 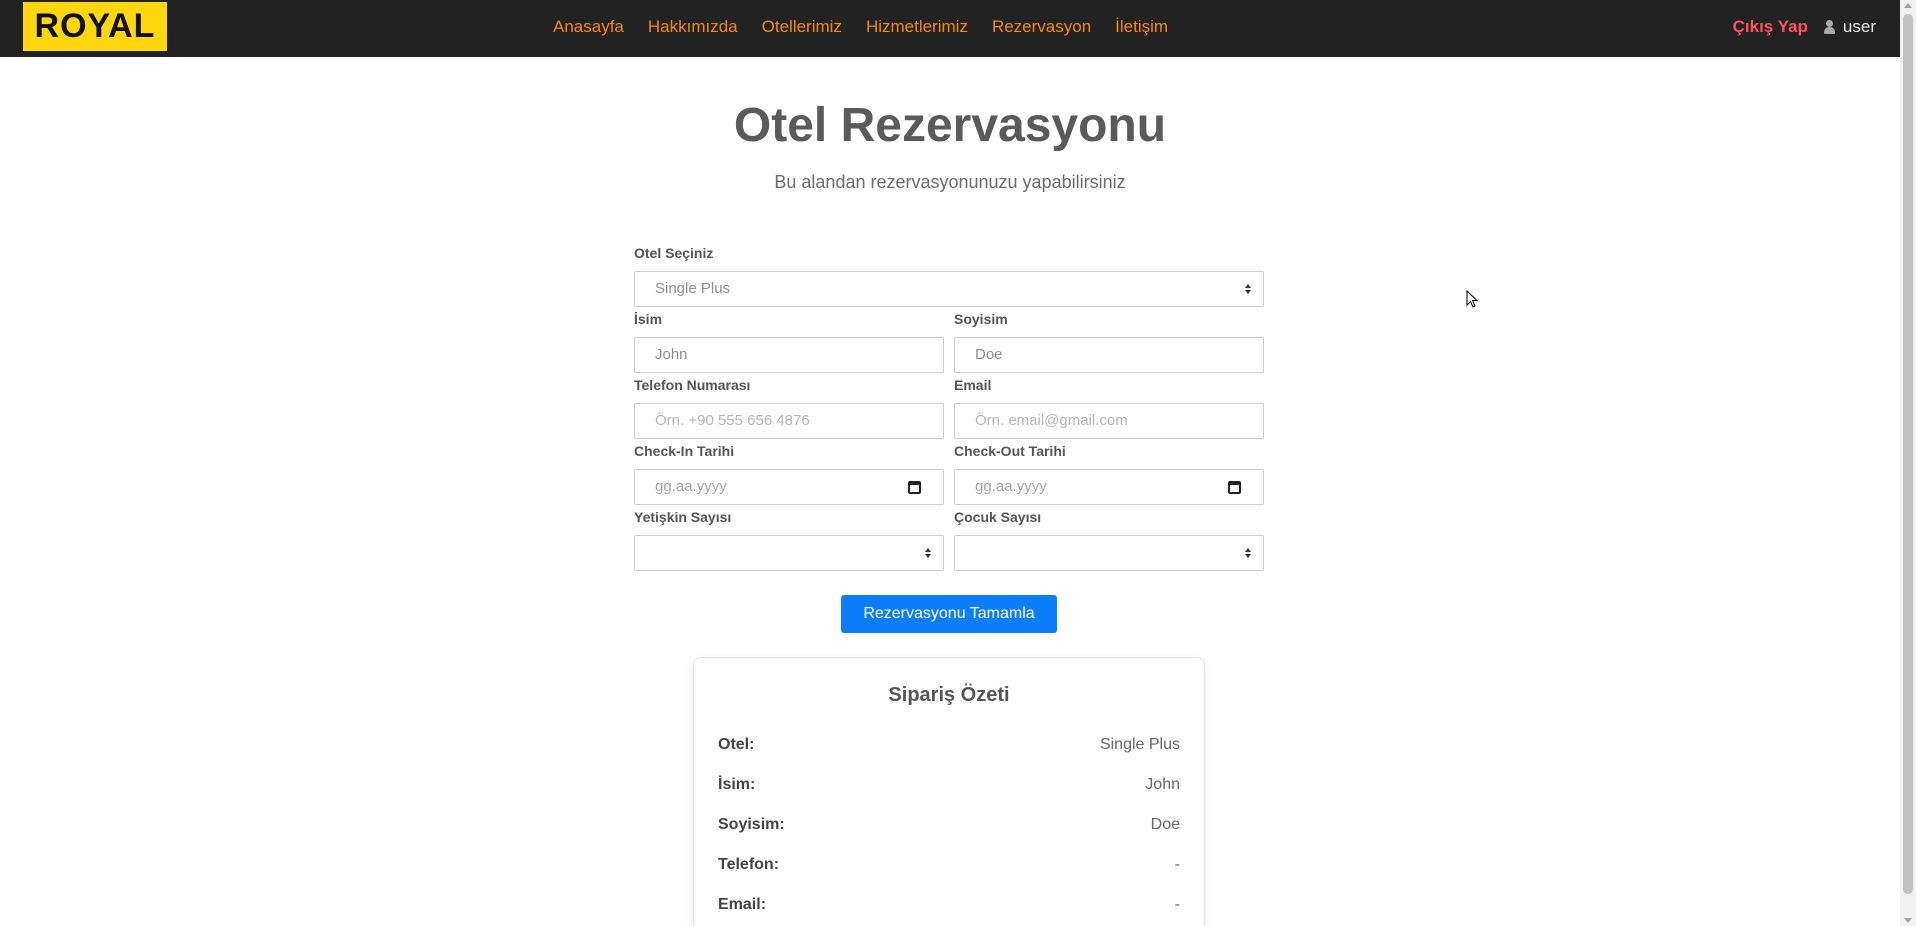 What do you see at coordinates (1109, 421) in the screenshot?
I see `email-input: Örn. email@gmail.com` at bounding box center [1109, 421].